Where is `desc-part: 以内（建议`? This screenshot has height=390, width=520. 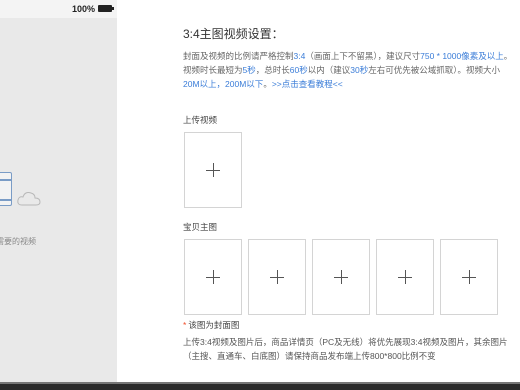 desc-part: 以内（建议 is located at coordinates (329, 70).